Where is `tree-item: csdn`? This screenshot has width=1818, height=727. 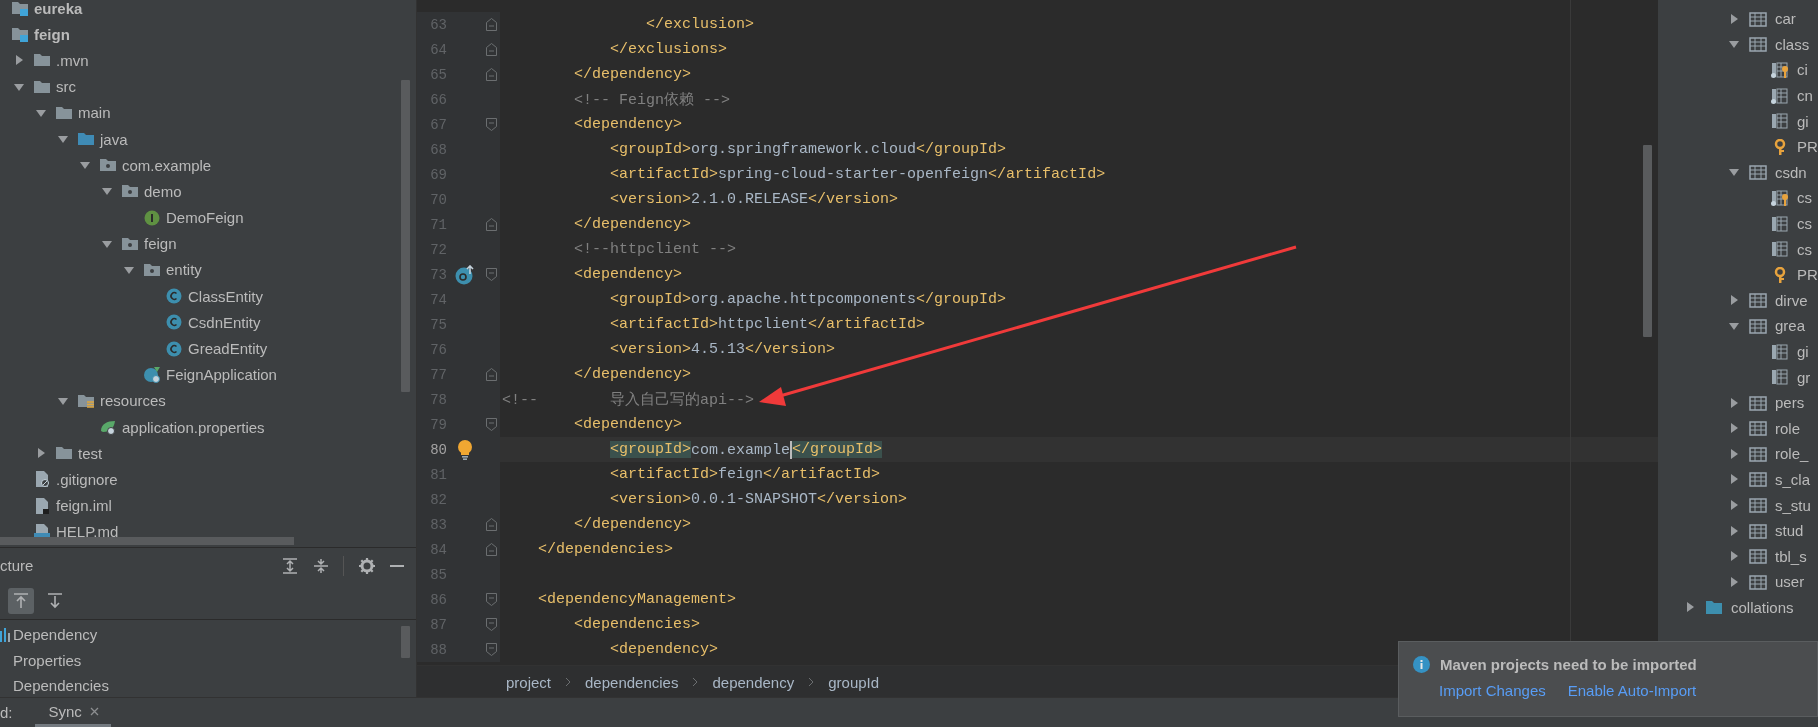
tree-item: csdn is located at coordinates (1791, 172).